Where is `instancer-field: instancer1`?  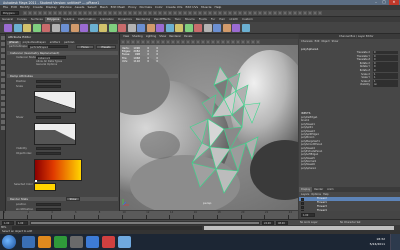
instancer-field: instancer1 is located at coordinates (51, 58).